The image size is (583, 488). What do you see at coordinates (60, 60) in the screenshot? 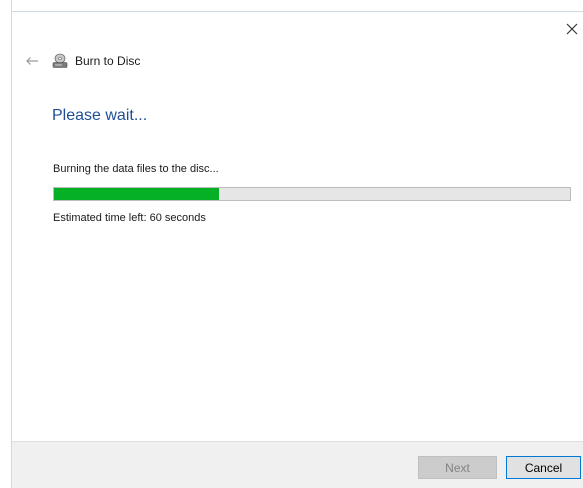
I see `disc-burner-icon` at bounding box center [60, 60].